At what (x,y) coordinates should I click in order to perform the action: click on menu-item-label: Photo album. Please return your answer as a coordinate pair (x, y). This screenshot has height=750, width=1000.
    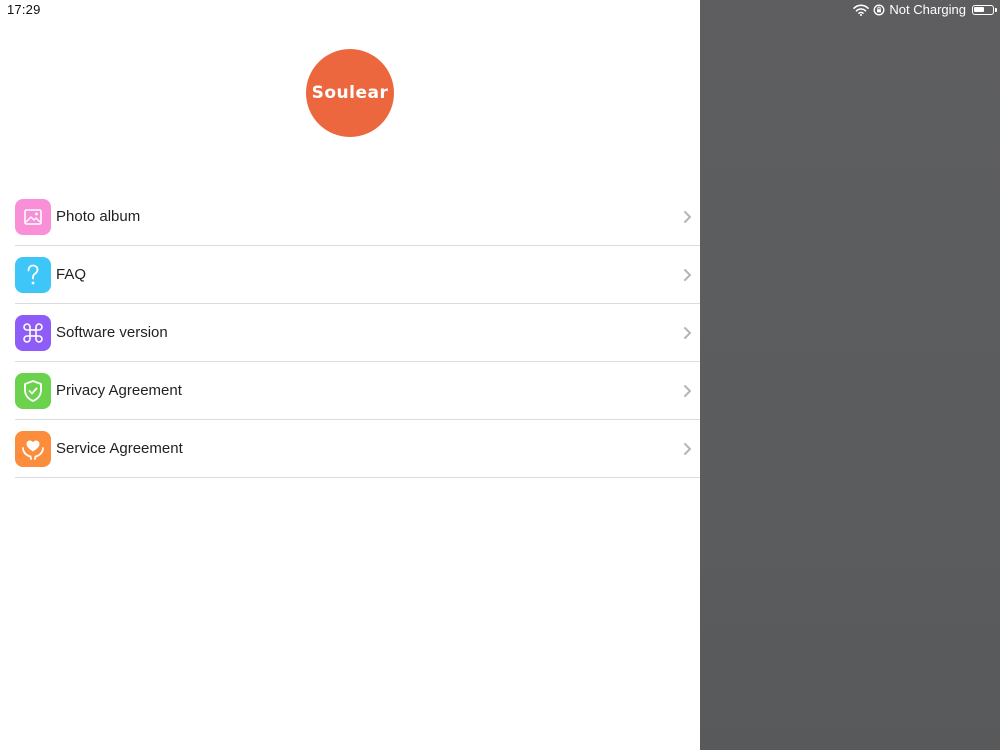
    Looking at the image, I should click on (98, 216).